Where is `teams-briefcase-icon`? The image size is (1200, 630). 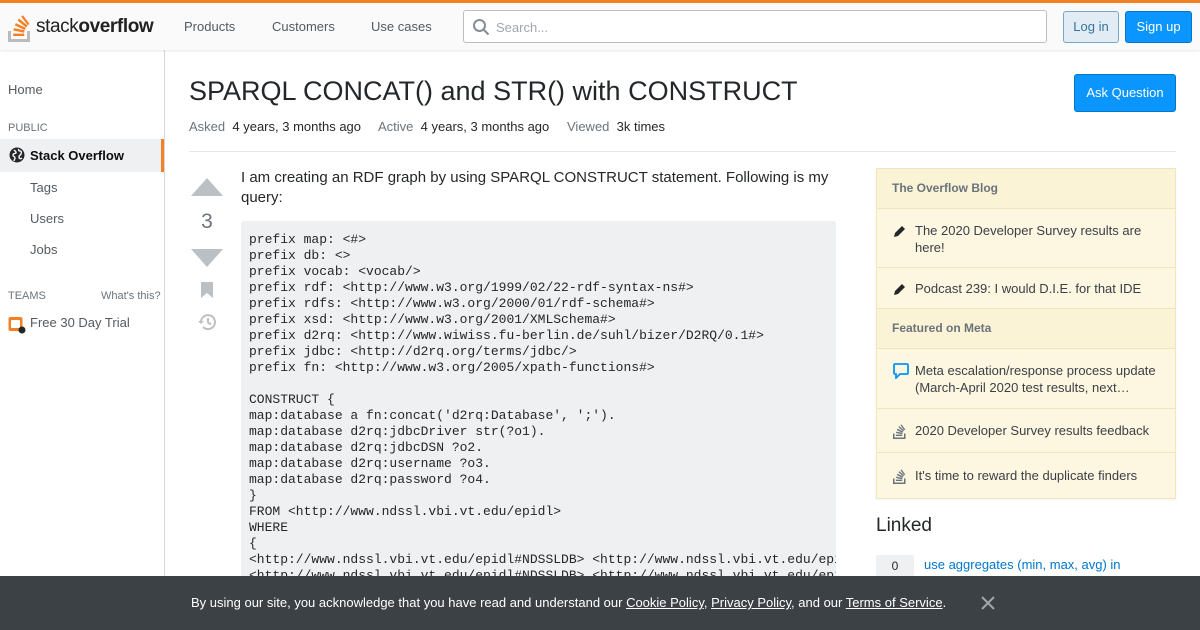 teams-briefcase-icon is located at coordinates (17, 325).